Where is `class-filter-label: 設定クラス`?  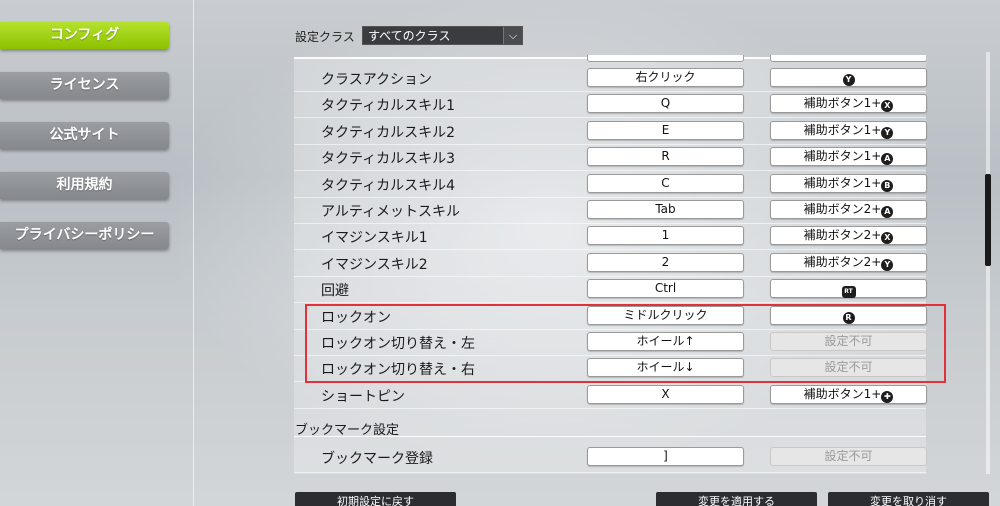
class-filter-label: 設定クラス is located at coordinates (325, 37).